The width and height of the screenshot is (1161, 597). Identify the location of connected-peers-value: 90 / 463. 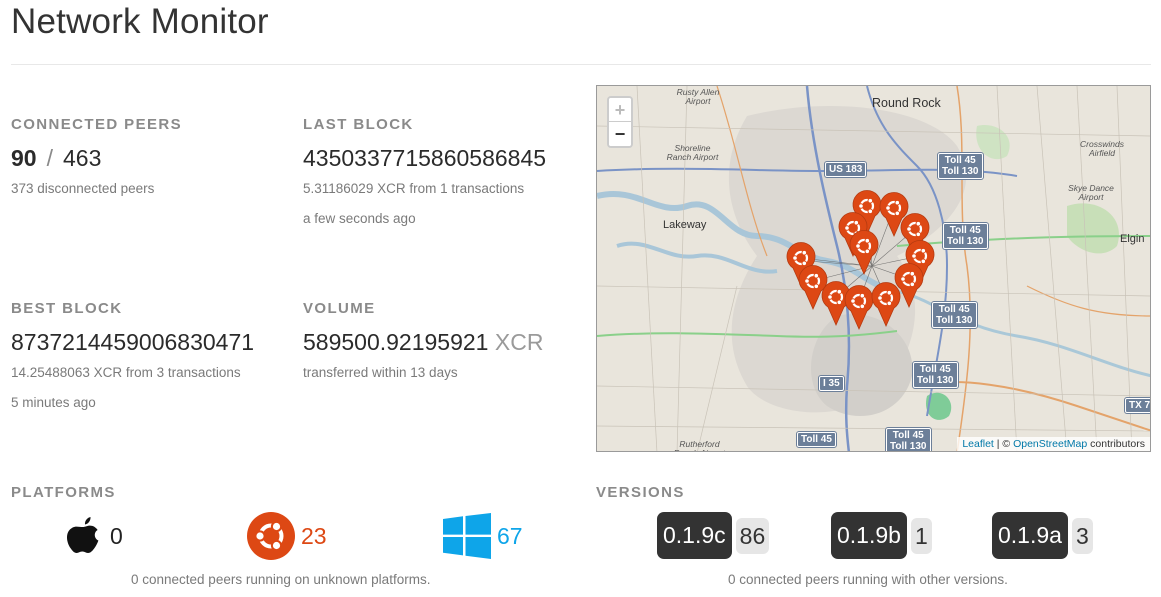
(96, 158).